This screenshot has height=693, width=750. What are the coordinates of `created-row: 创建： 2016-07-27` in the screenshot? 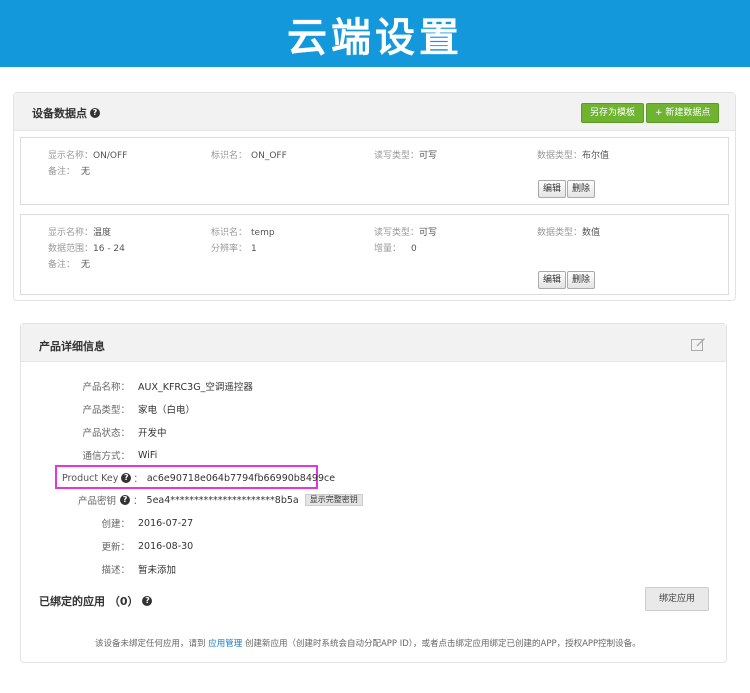 It's located at (147, 524).